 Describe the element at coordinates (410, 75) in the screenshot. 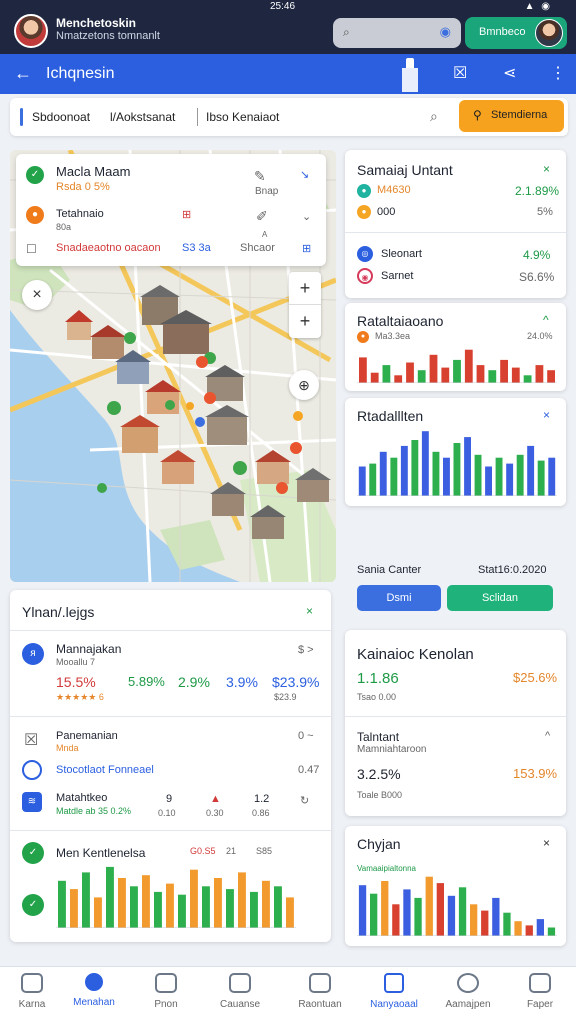

I see `tower-icon` at that location.